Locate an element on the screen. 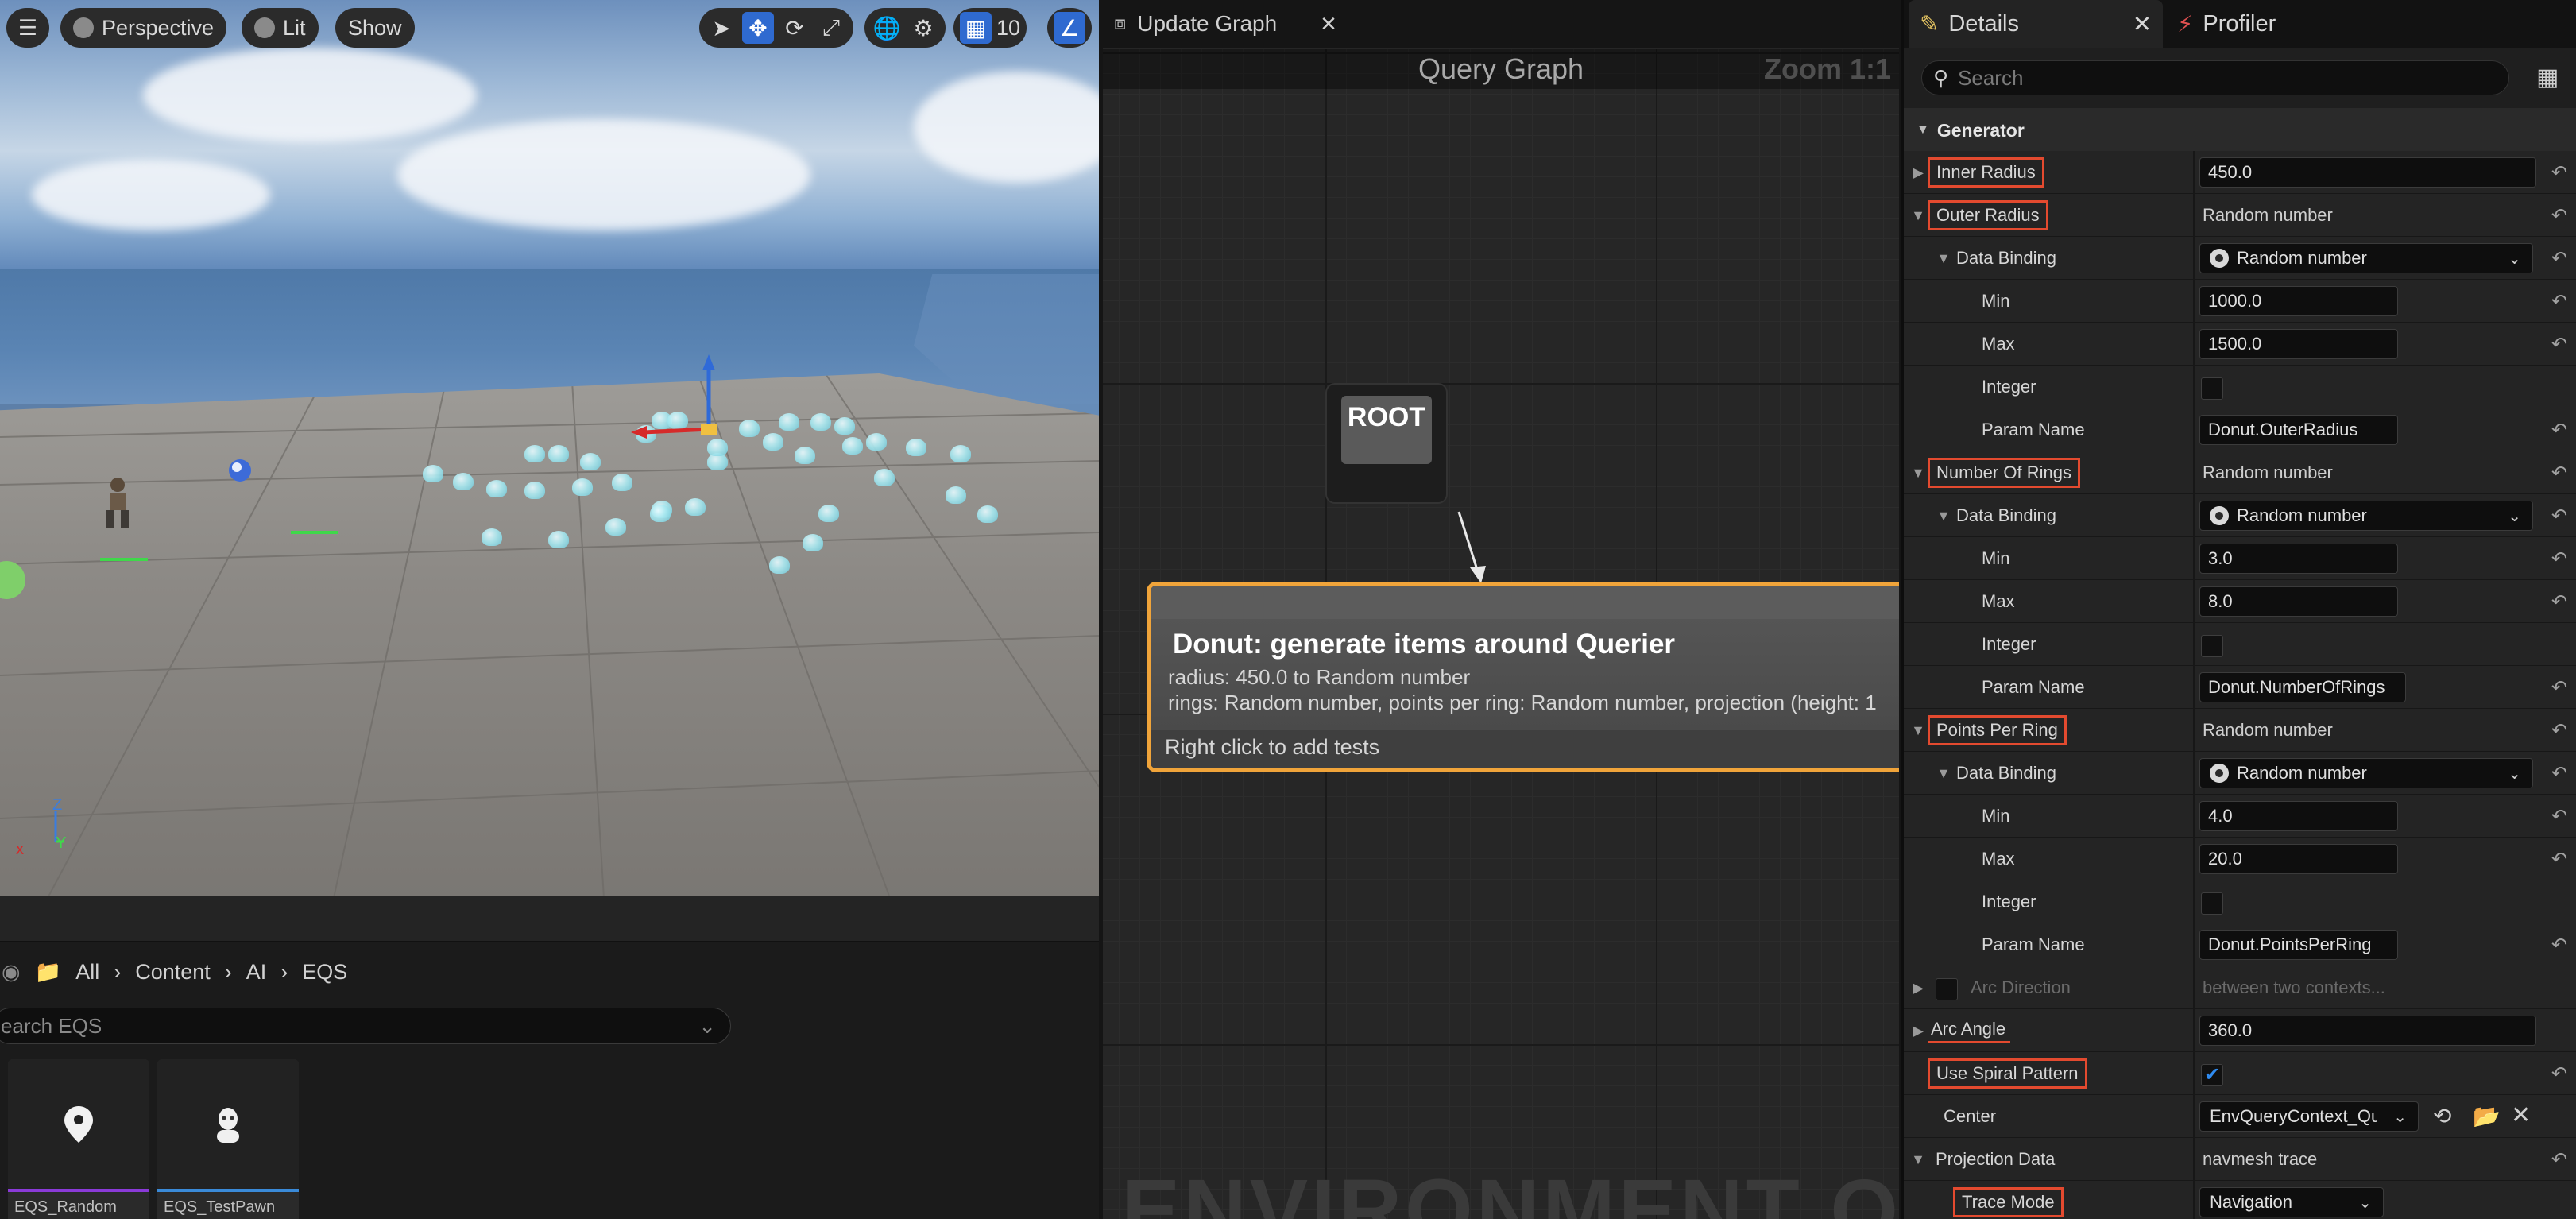 This screenshot has height=1219, width=2576. trace-mode-dropdown: Navigation ⌄ is located at coordinates (2291, 1202).